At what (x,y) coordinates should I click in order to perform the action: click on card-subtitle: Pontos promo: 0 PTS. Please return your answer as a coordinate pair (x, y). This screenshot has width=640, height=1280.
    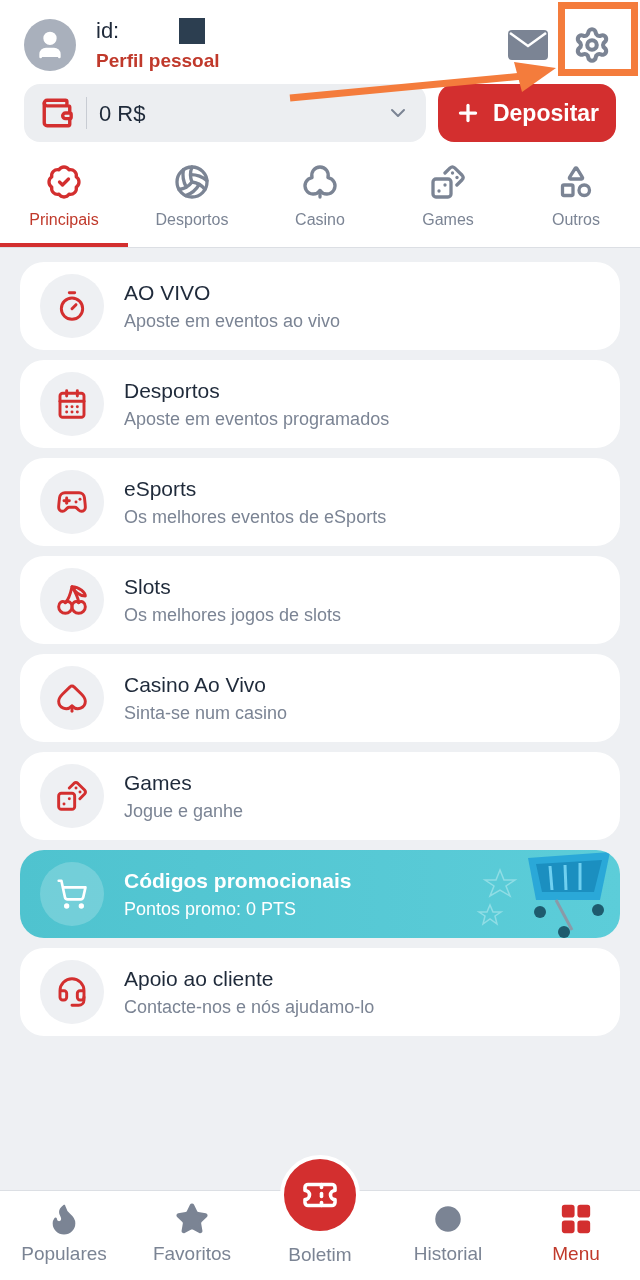
    Looking at the image, I should click on (211, 909).